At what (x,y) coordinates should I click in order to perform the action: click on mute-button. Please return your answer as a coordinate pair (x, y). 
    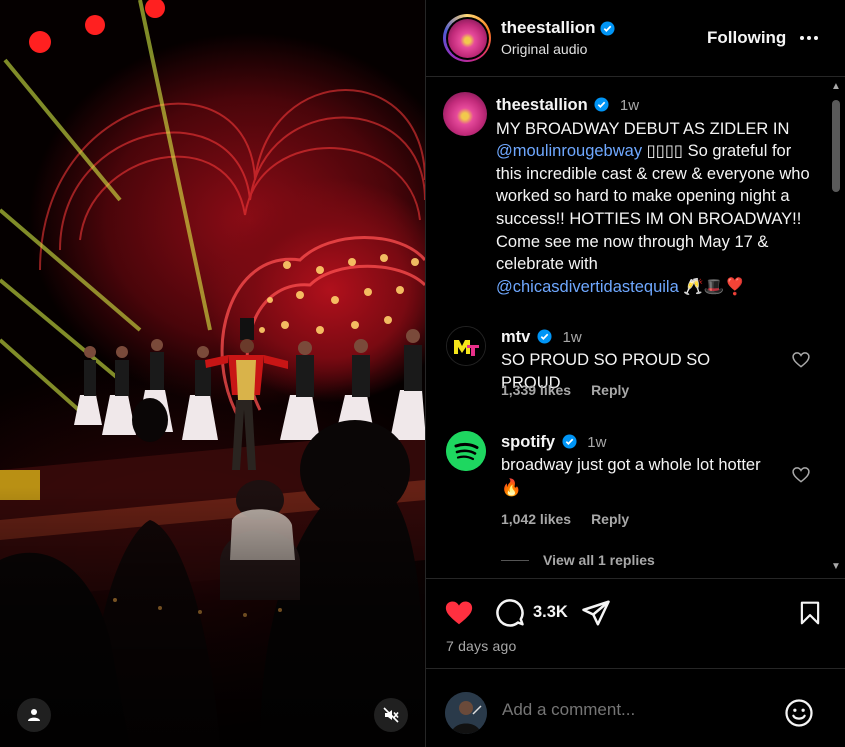
    Looking at the image, I should click on (391, 715).